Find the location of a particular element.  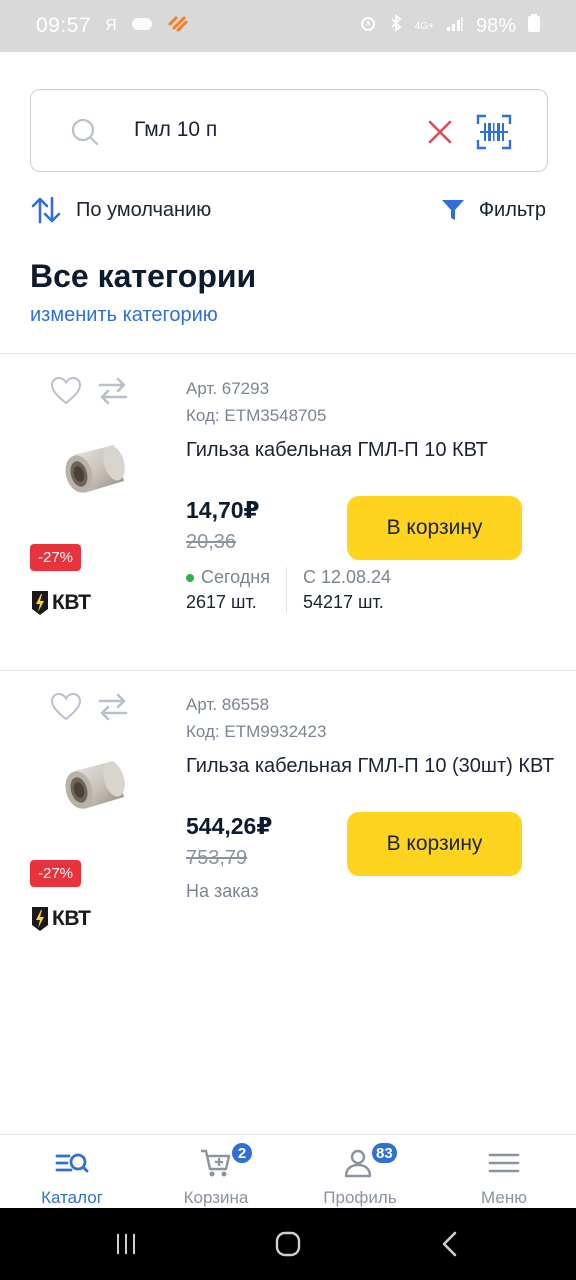

nav-menu: Меню is located at coordinates (504, 1172).